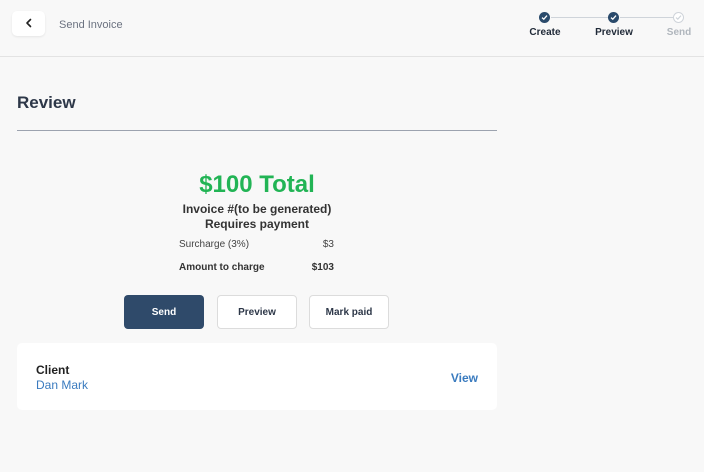 The width and height of the screenshot is (704, 472). What do you see at coordinates (222, 267) in the screenshot?
I see `amount-label: Amount to charge` at bounding box center [222, 267].